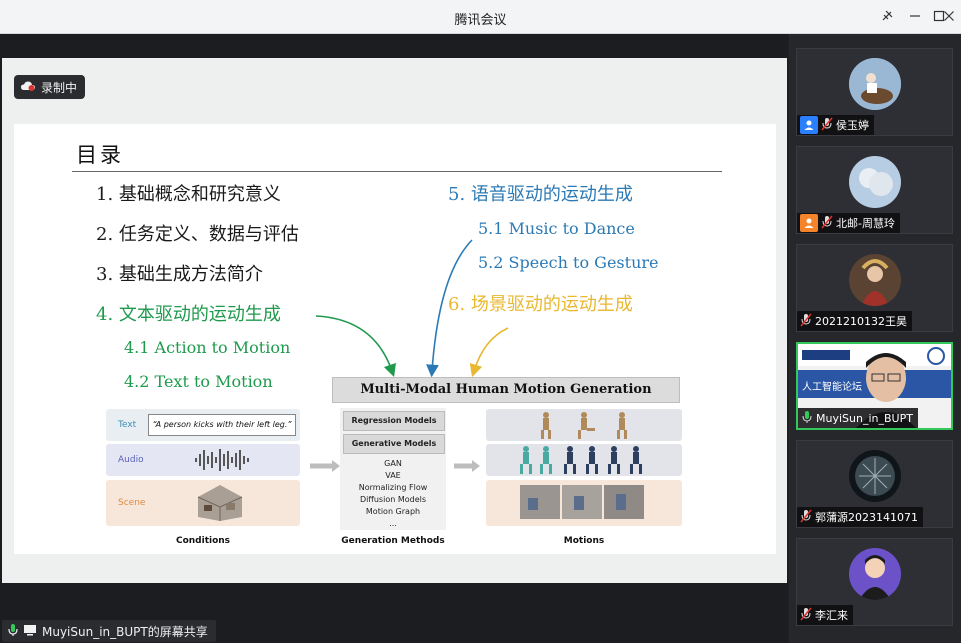 The image size is (961, 643). Describe the element at coordinates (861, 321) in the screenshot. I see `participant-name: 2021210132王昊` at that location.